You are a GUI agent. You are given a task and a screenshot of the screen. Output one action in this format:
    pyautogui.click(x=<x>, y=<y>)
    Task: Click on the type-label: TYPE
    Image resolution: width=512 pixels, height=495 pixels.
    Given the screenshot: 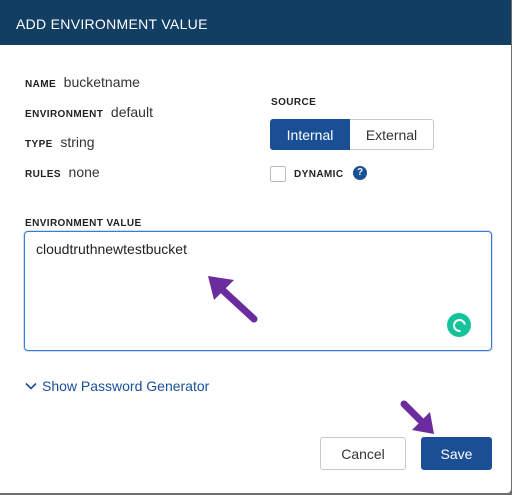 What is the action you would take?
    pyautogui.click(x=39, y=144)
    